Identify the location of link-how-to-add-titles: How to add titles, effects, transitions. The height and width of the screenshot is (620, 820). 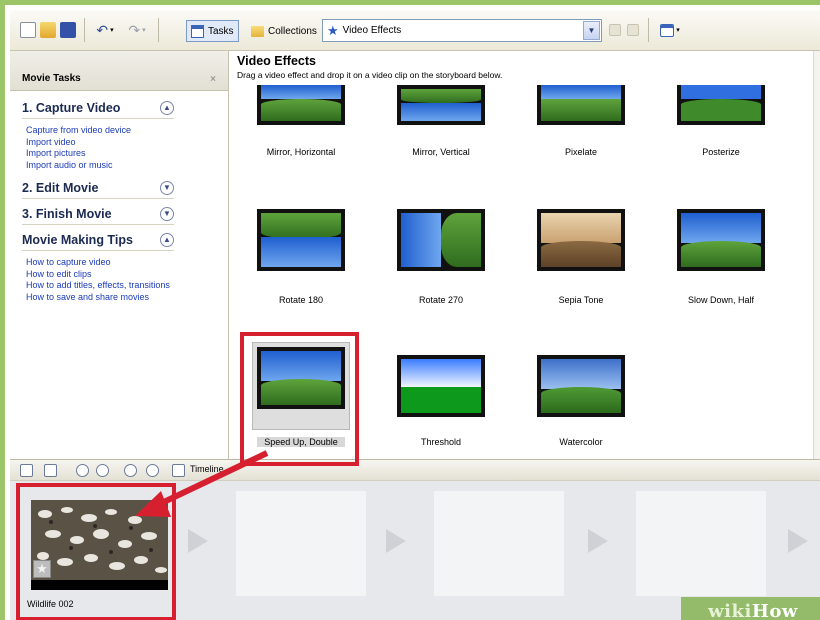
(124, 286).